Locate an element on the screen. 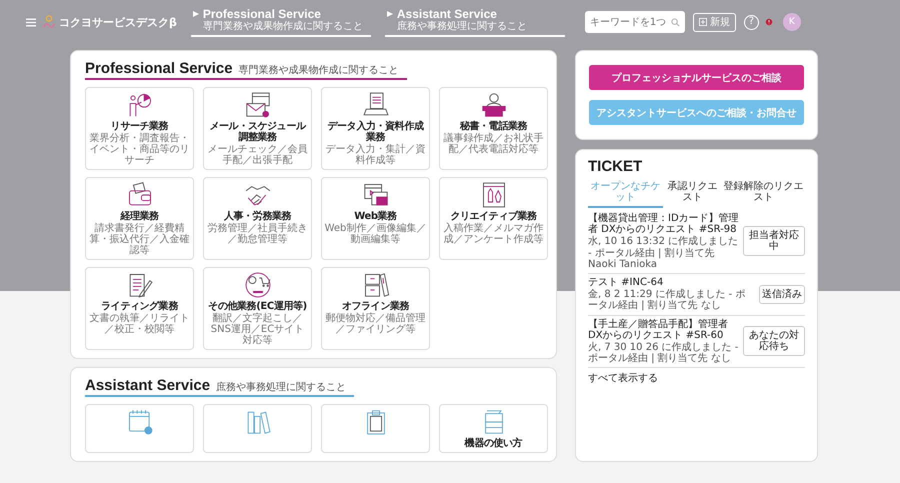 The width and height of the screenshot is (900, 483). card-title: リサーチ業務 is located at coordinates (139, 126).